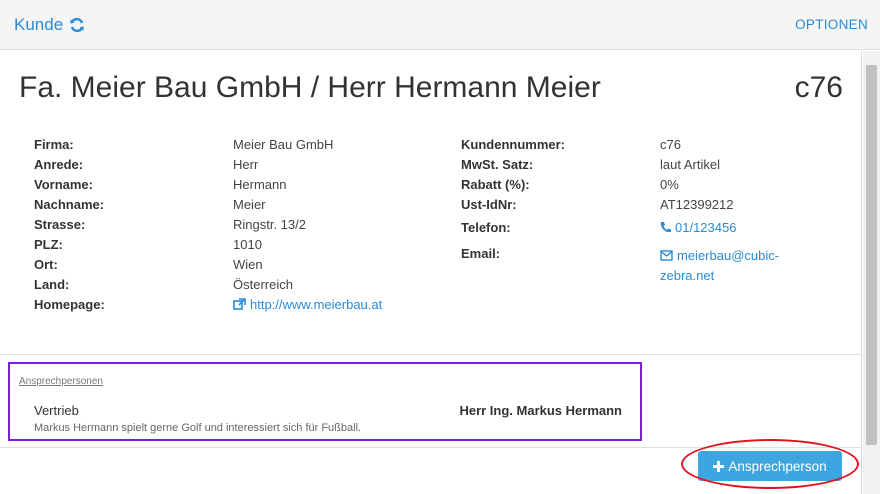 This screenshot has width=880, height=494. I want to click on rabatt-value: 0%, so click(669, 184).